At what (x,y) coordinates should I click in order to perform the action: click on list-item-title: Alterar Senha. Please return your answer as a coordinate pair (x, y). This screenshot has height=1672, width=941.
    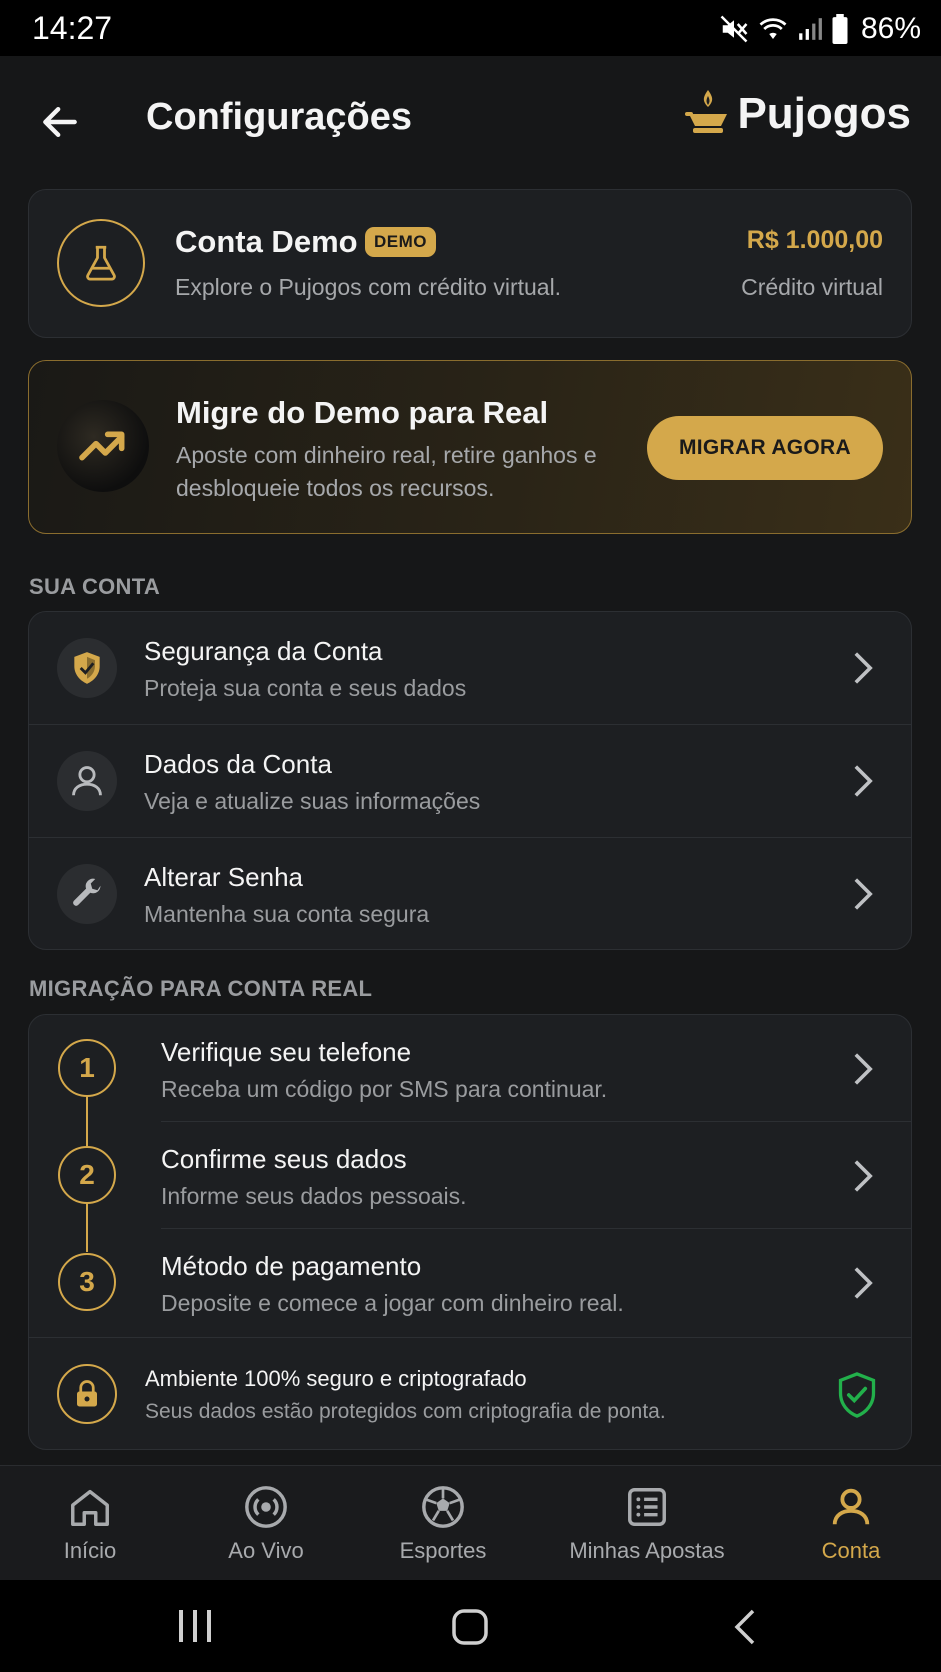
    Looking at the image, I should click on (223, 877).